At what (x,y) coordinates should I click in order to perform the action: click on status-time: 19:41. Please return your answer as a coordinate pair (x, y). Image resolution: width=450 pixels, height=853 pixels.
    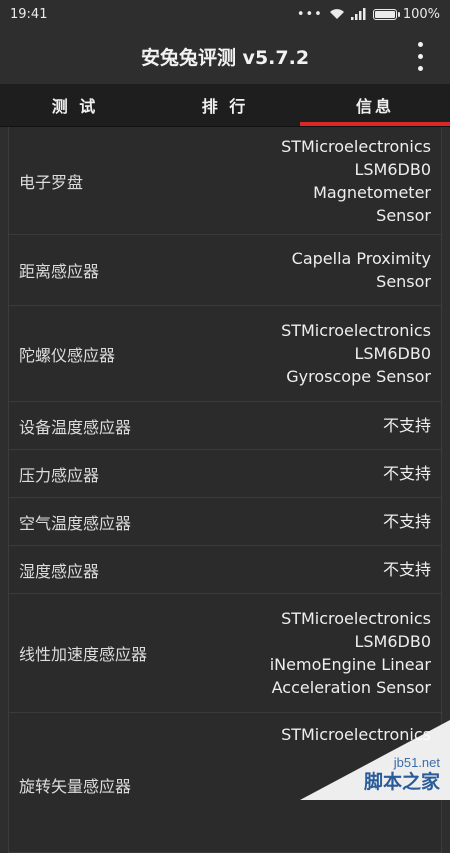
    Looking at the image, I should click on (29, 14).